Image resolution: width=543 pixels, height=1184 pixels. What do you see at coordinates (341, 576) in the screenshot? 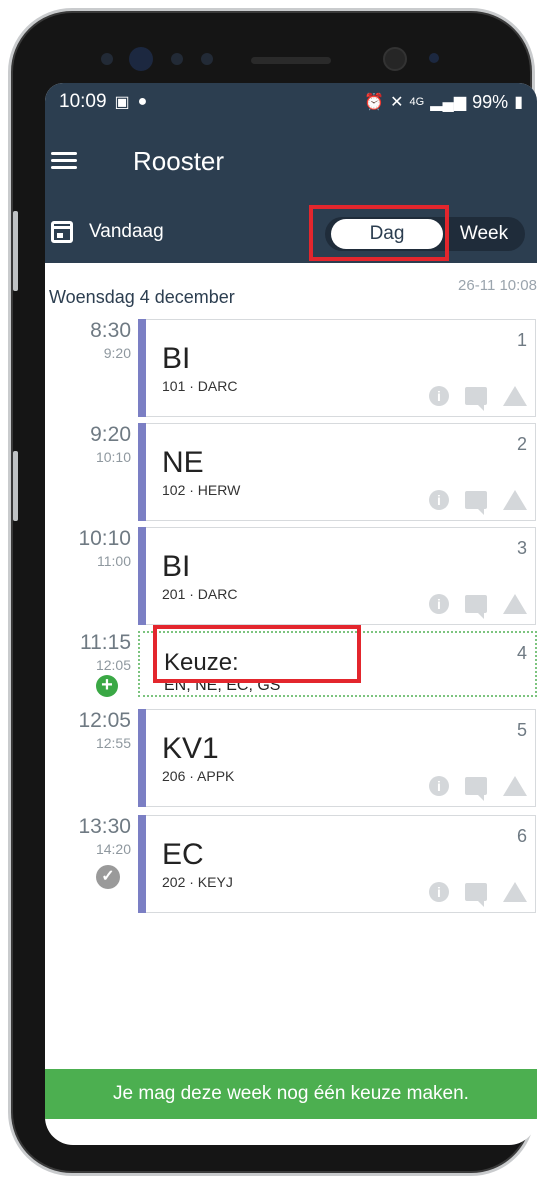
I see `lesson-card: BI 201 · DARC 3 i` at bounding box center [341, 576].